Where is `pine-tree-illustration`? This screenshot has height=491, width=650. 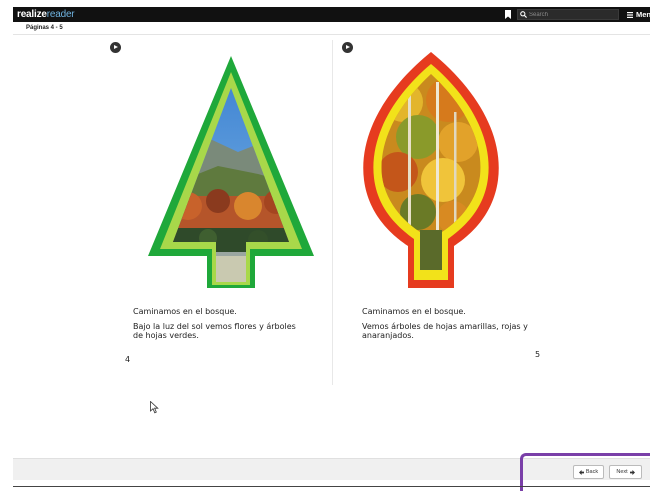 pine-tree-illustration is located at coordinates (231, 172).